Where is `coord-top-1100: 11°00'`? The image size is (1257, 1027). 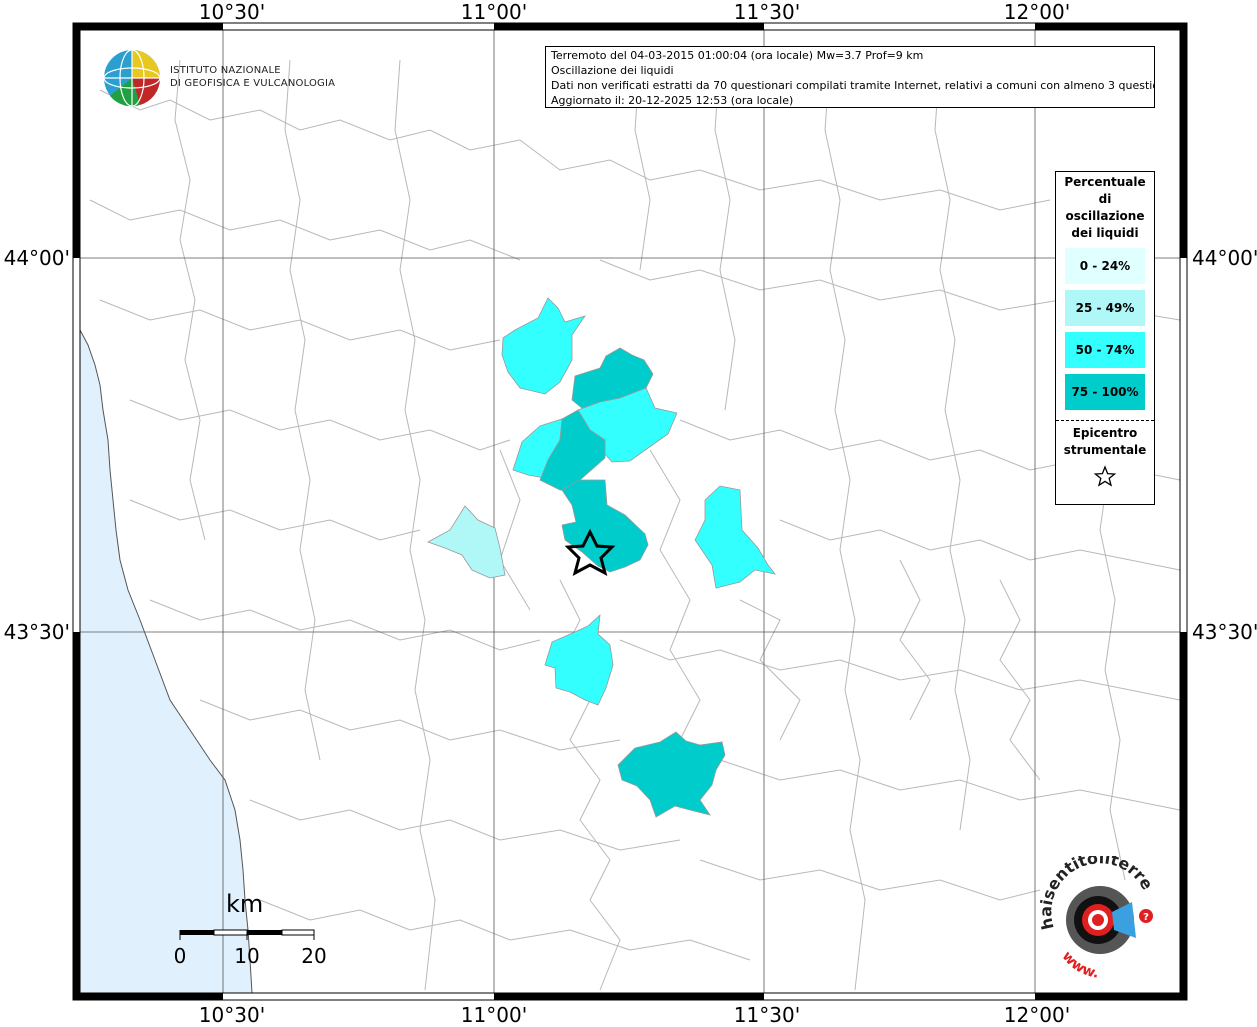 coord-top-1100: 11°00' is located at coordinates (494, 12).